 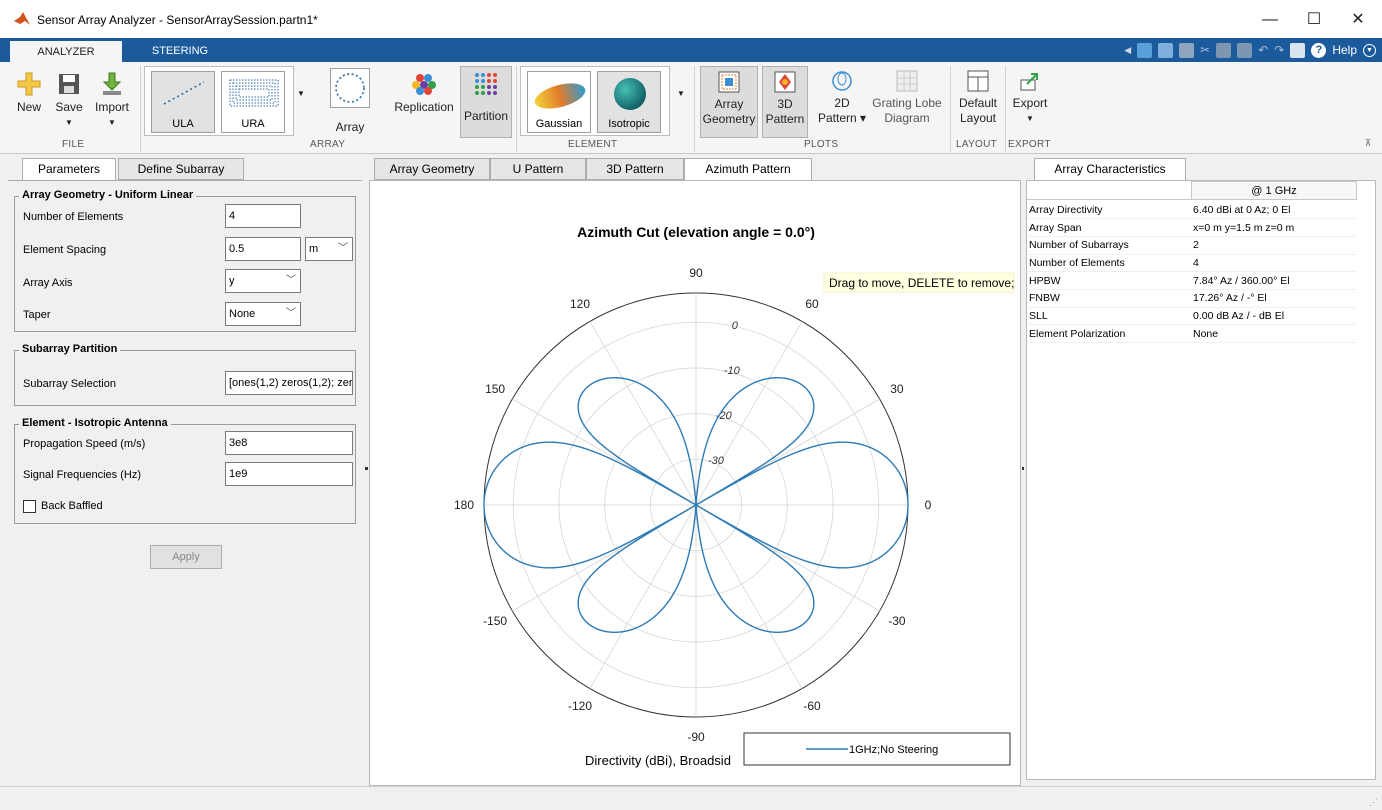 I want to click on new-icon, so click(x=1166, y=50).